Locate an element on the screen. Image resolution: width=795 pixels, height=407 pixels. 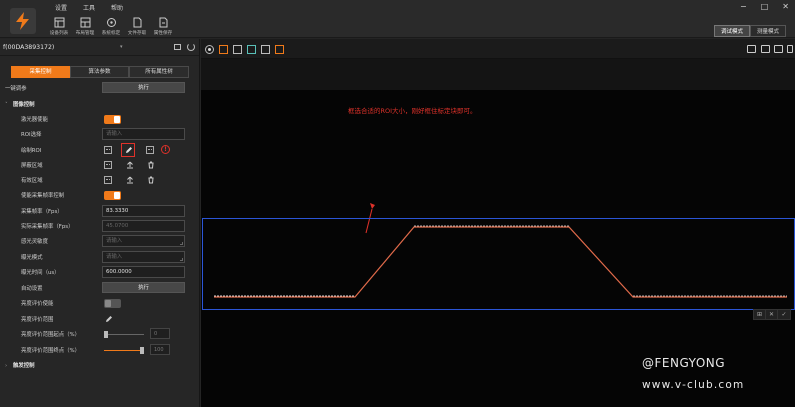
tab-bar: 采集控制 算法参数 所有属性树 is located at coordinates (100, 72).